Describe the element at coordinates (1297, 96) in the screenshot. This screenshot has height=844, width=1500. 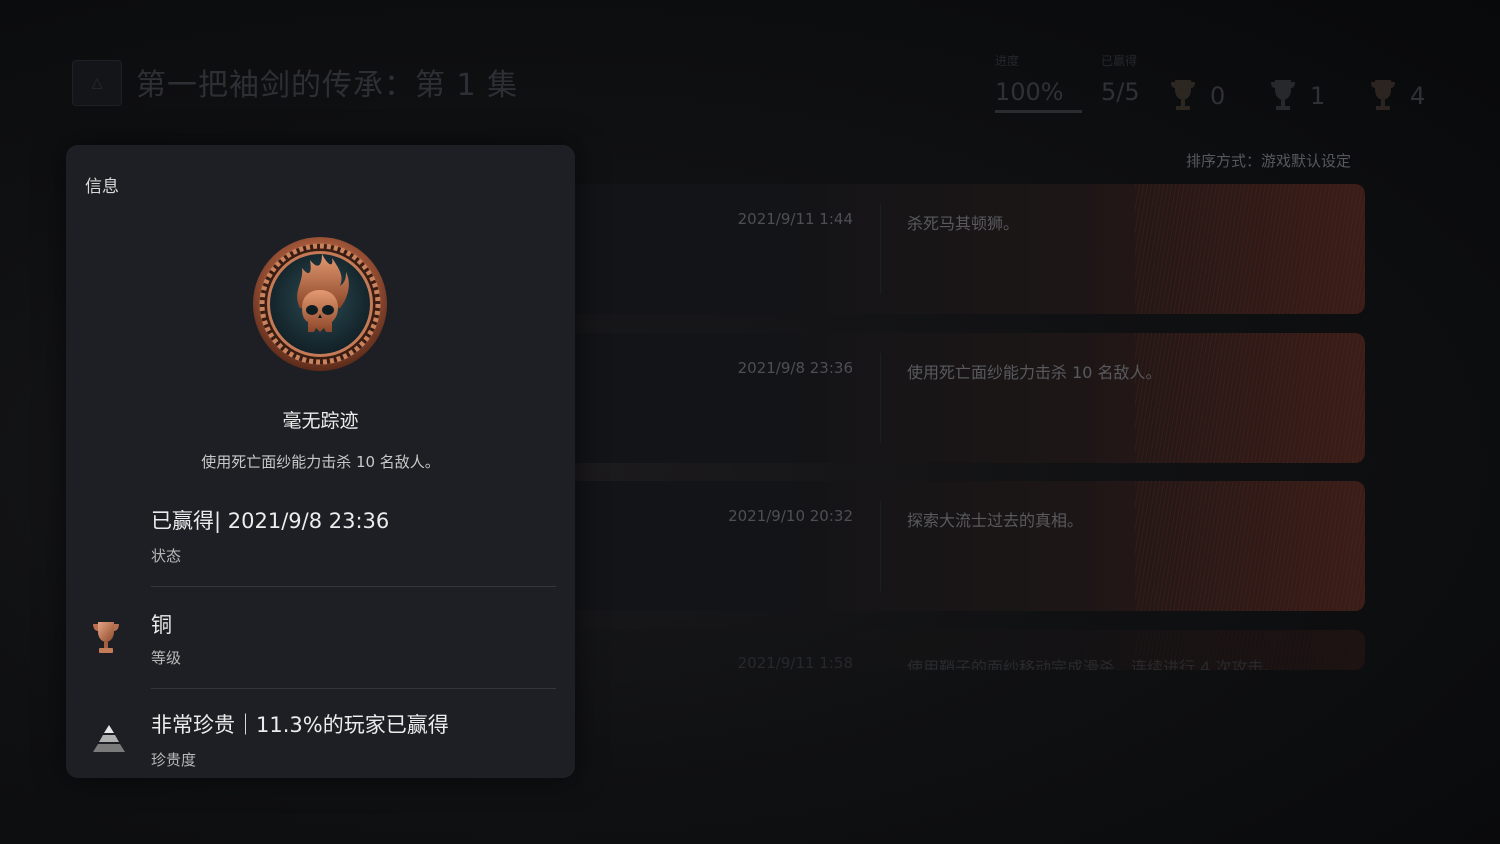
I see `silver-trophy-count: 1` at that location.